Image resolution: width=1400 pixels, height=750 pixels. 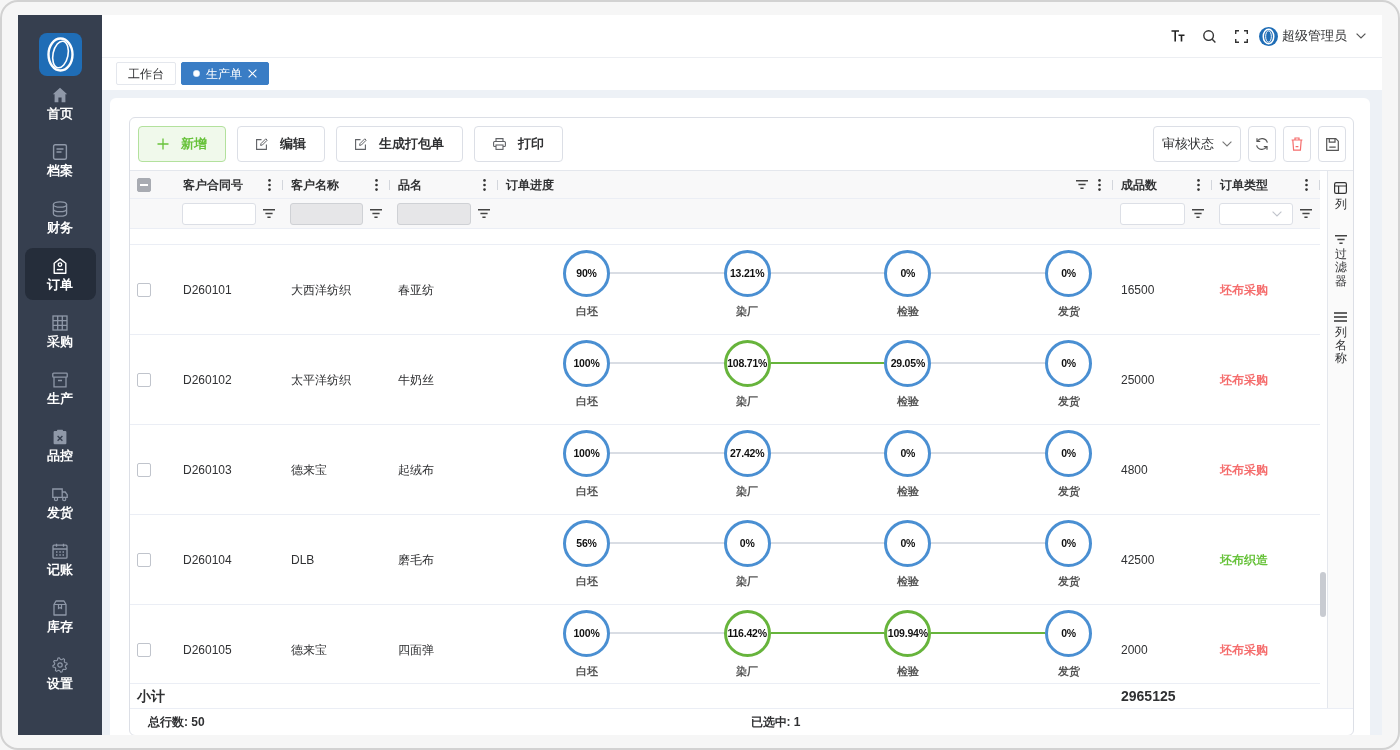 I want to click on sidebar-item: 财务, so click(x=60, y=217).